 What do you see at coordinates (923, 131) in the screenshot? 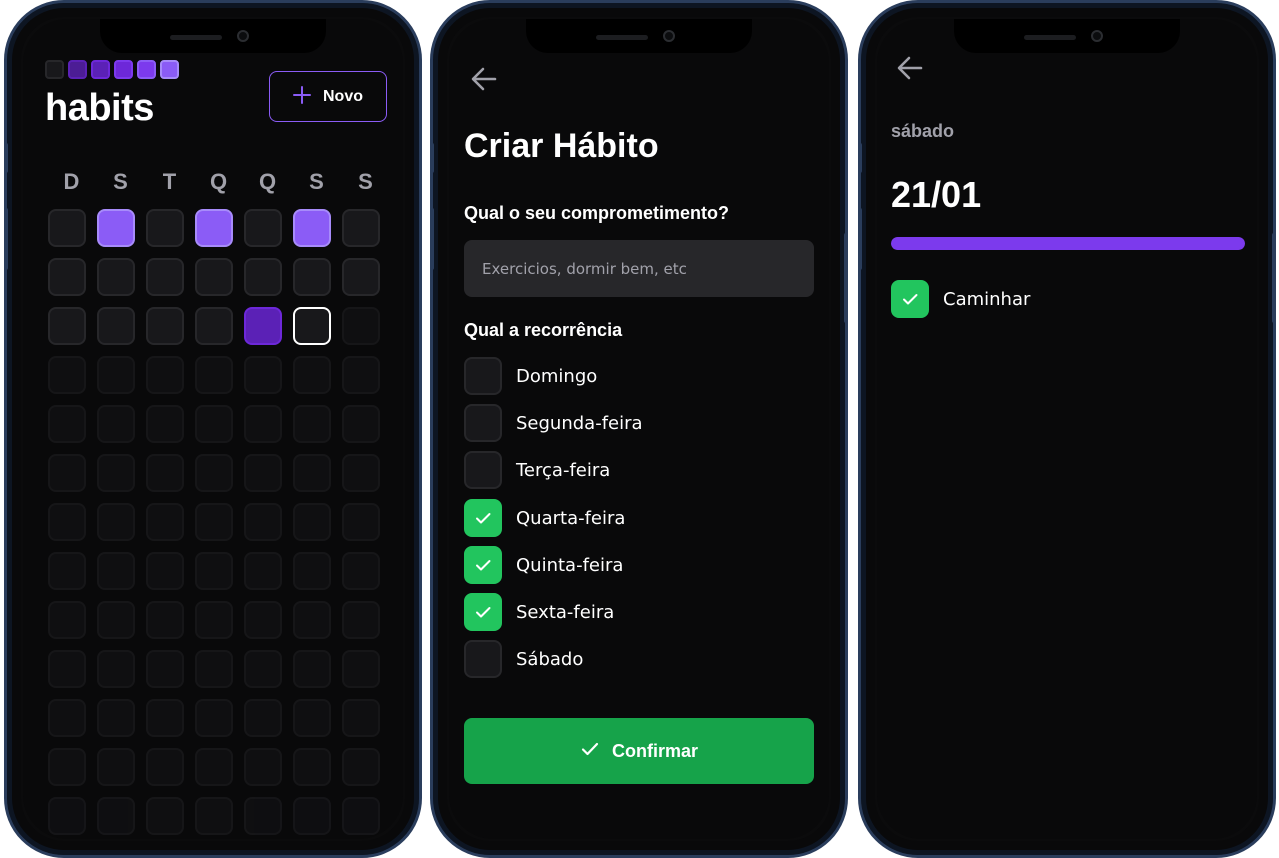
I see `day-weekday: sábado` at bounding box center [923, 131].